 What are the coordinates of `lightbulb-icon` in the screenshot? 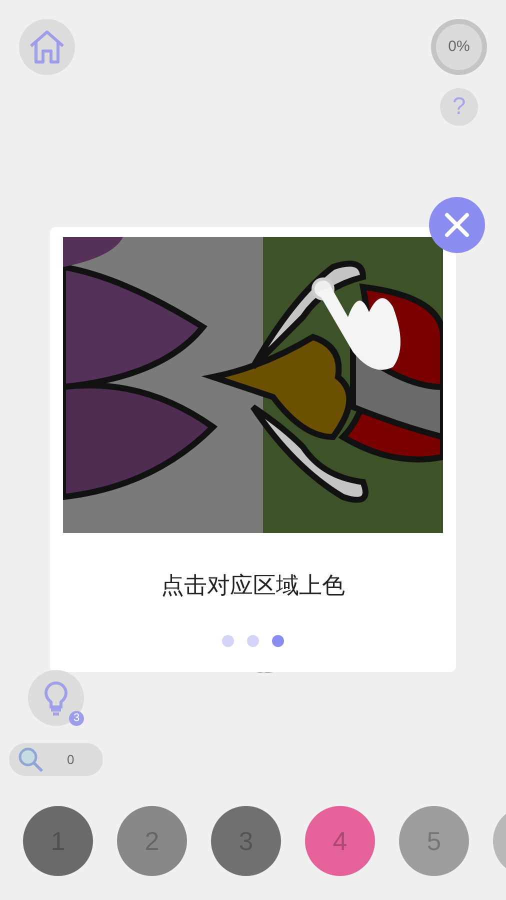 It's located at (56, 698).